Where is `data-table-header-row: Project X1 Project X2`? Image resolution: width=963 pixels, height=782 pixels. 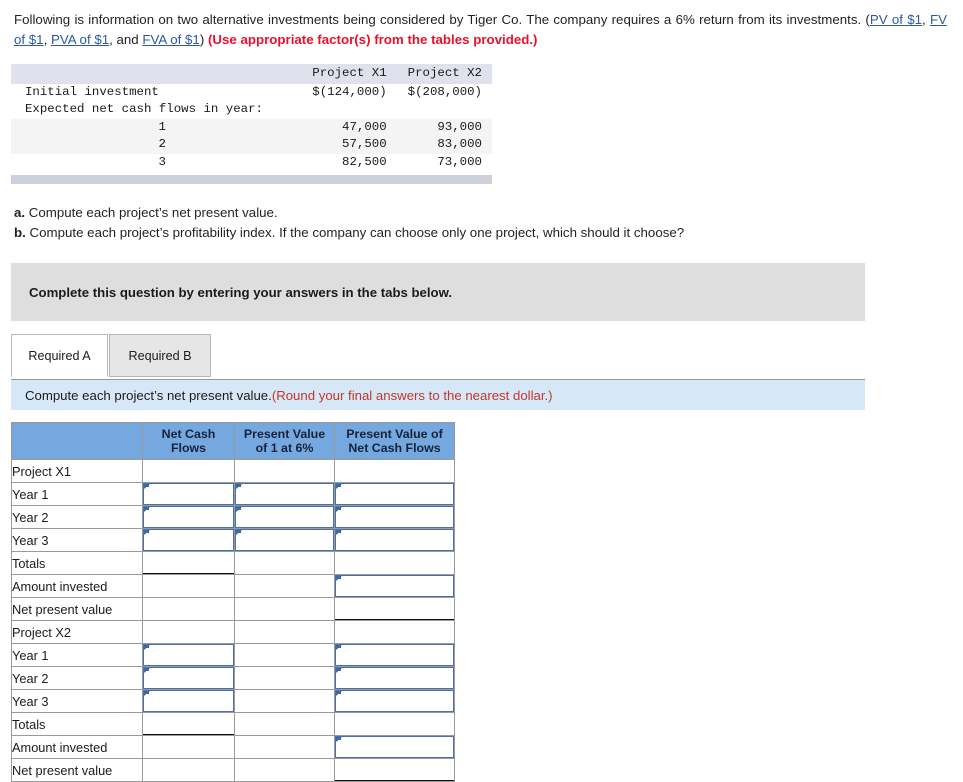
data-table-header-row: Project X1 Project X2 is located at coordinates (251, 74).